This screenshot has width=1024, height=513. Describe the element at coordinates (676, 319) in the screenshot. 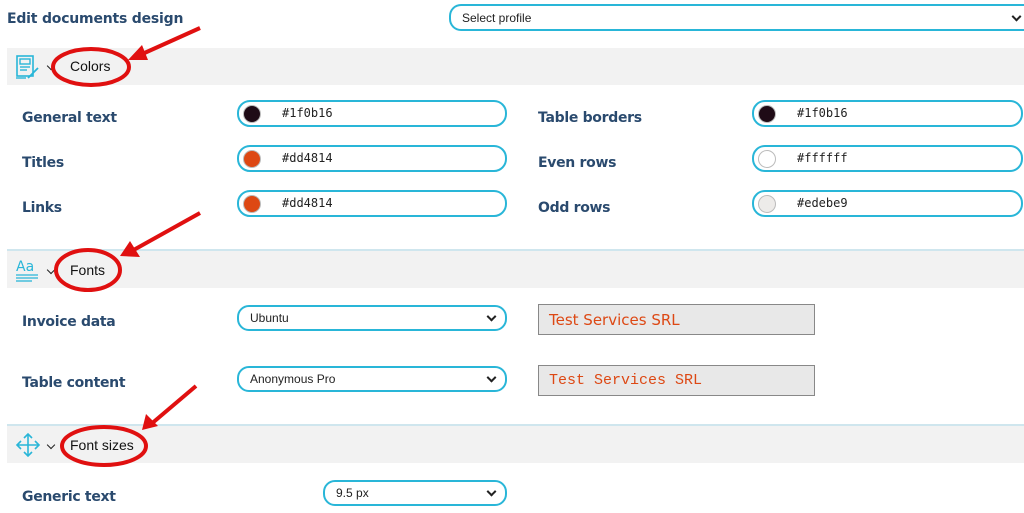

I see `invoice-data-font-preview: Test Services SRL` at that location.